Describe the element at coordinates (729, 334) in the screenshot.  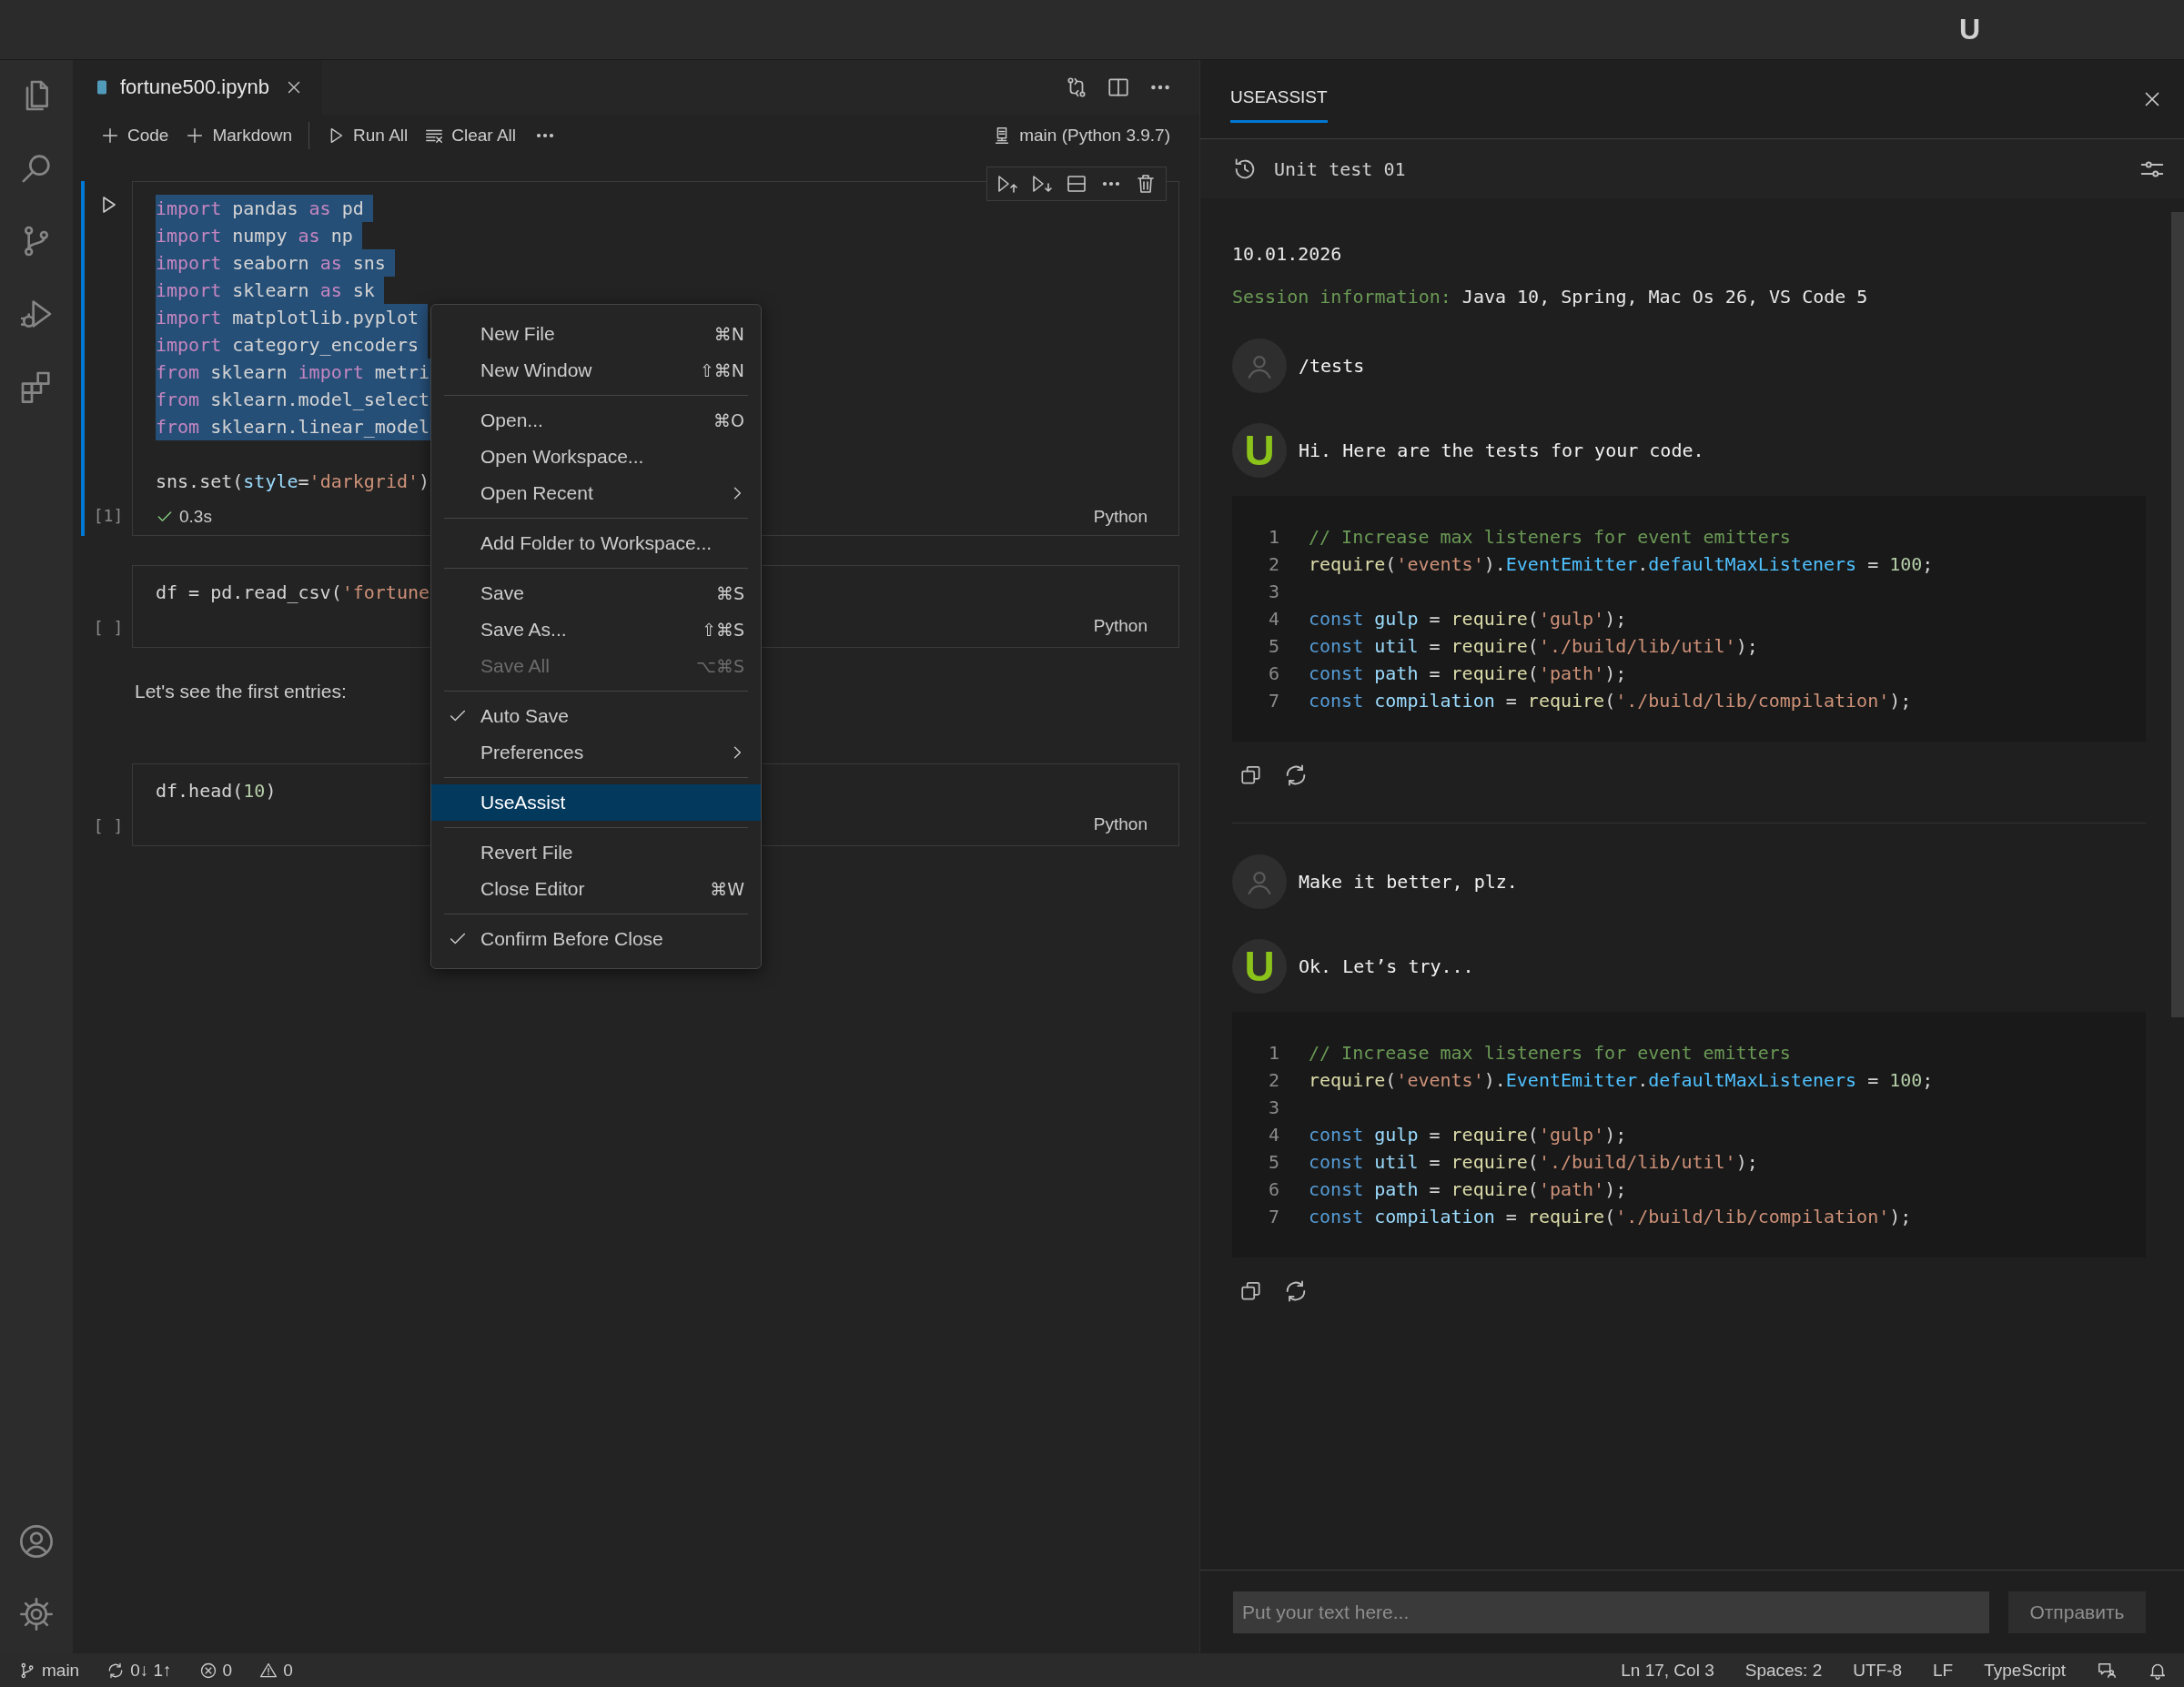
I see `shortcut-label: ⌘N` at that location.